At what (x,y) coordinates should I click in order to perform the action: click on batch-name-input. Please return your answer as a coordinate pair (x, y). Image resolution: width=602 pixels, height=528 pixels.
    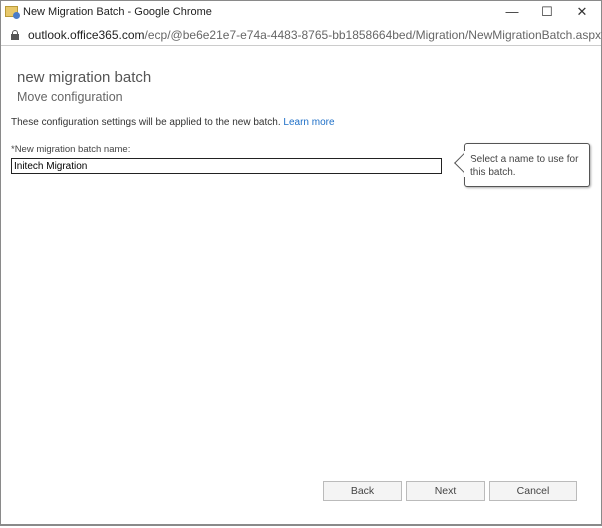
    Looking at the image, I should click on (226, 166).